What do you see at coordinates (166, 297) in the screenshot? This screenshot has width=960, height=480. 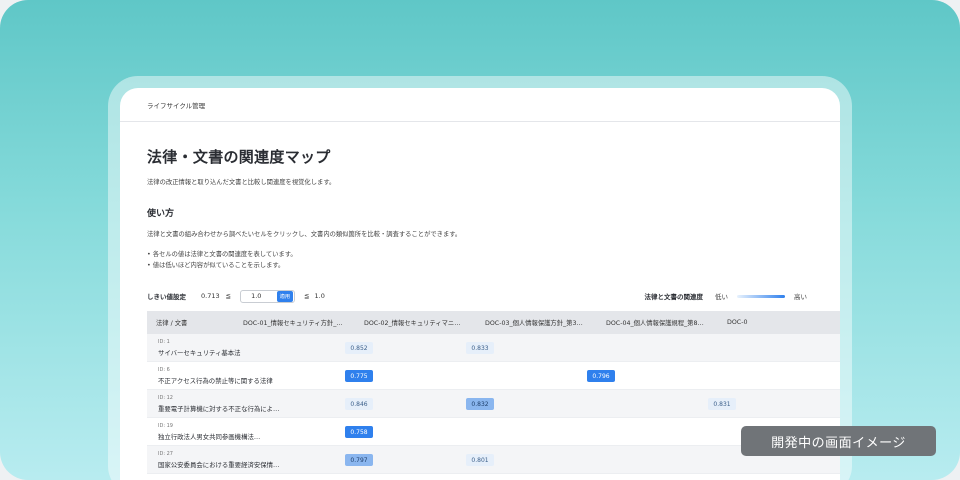 I see `threshold-label: しきい値設定` at bounding box center [166, 297].